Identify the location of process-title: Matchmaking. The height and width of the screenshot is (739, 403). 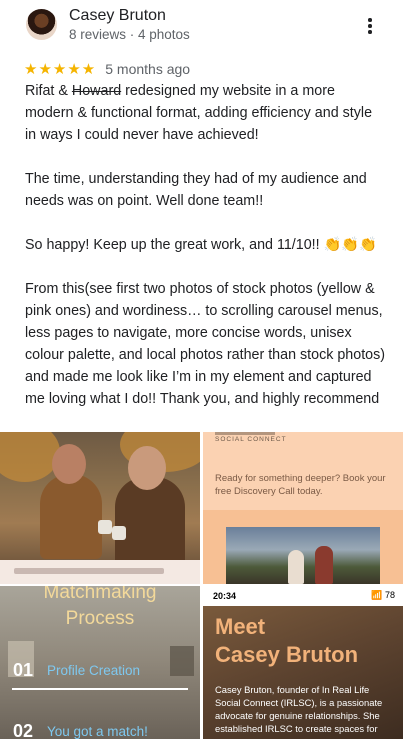
(100, 594).